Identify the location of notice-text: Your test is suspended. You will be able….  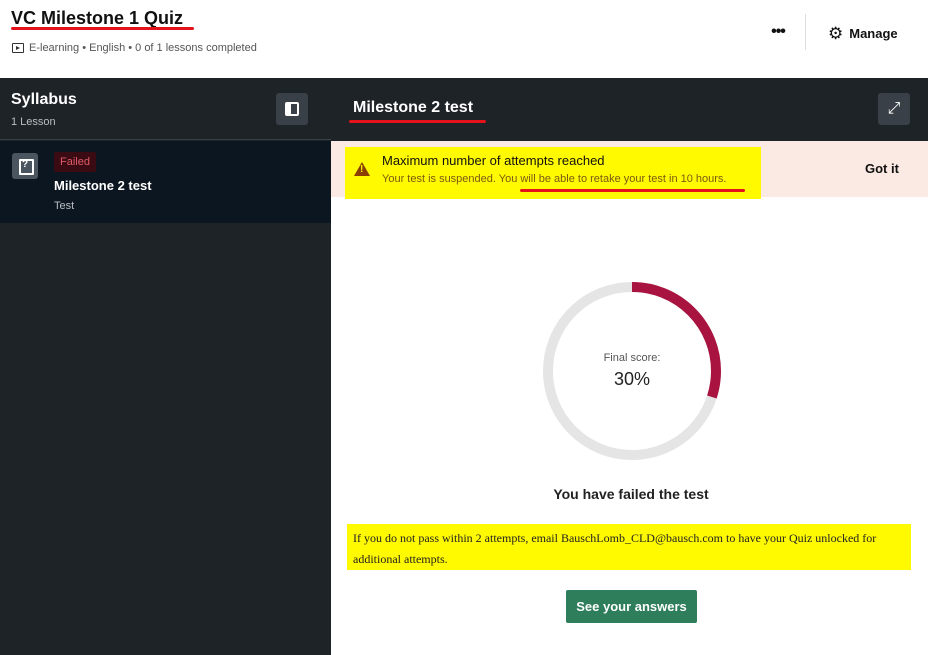
(554, 179).